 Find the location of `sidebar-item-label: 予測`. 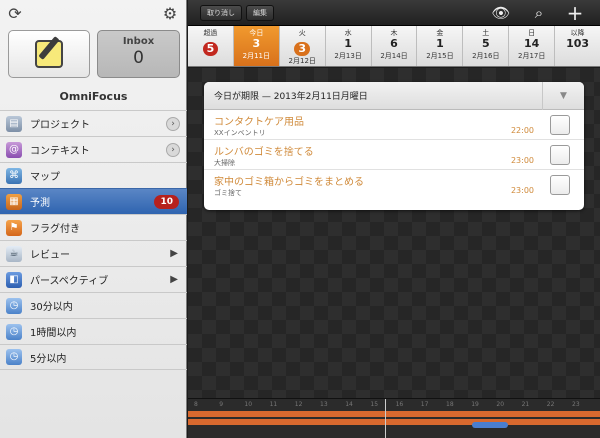

sidebar-item-label: 予測 is located at coordinates (40, 203).